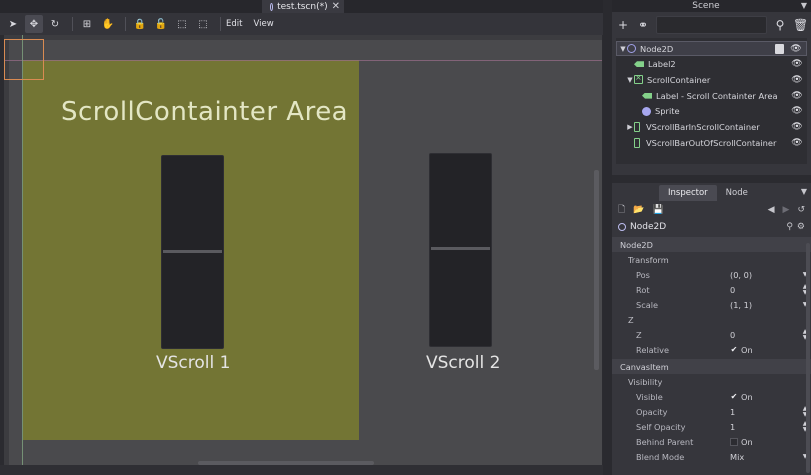  Describe the element at coordinates (804, 6) in the screenshot. I see `scene-dock-menu-icon: ▼` at that location.